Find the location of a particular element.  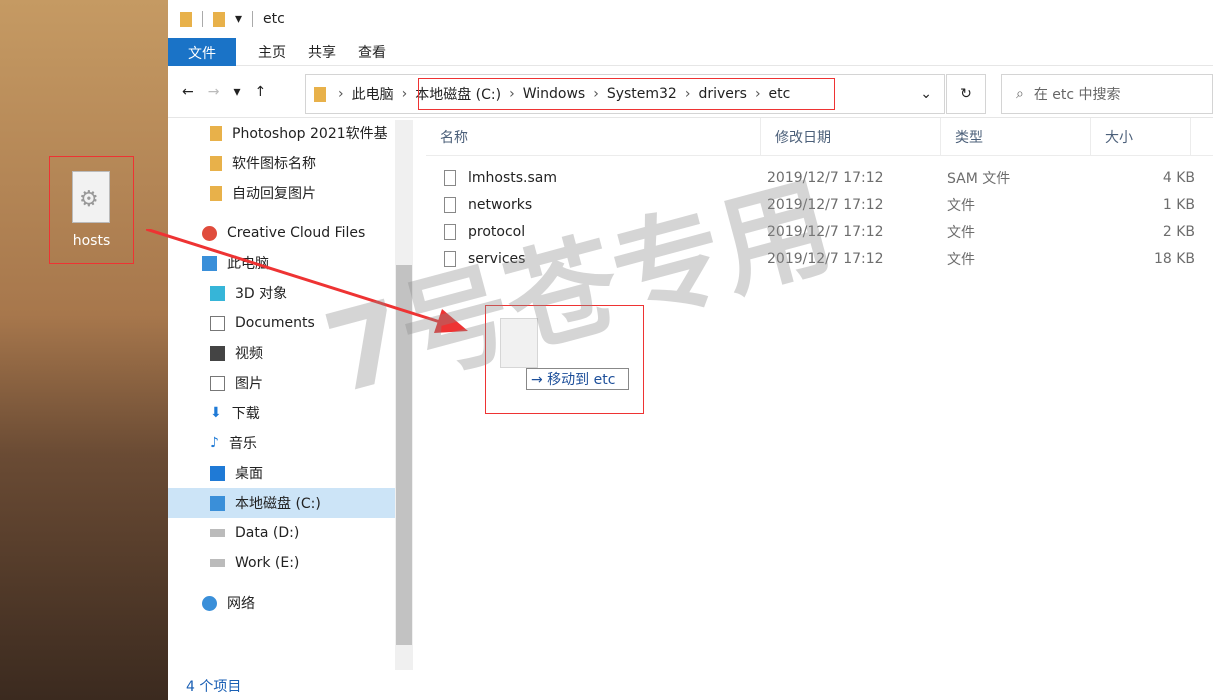

desktop-hosts-label: hosts is located at coordinates (91, 241).